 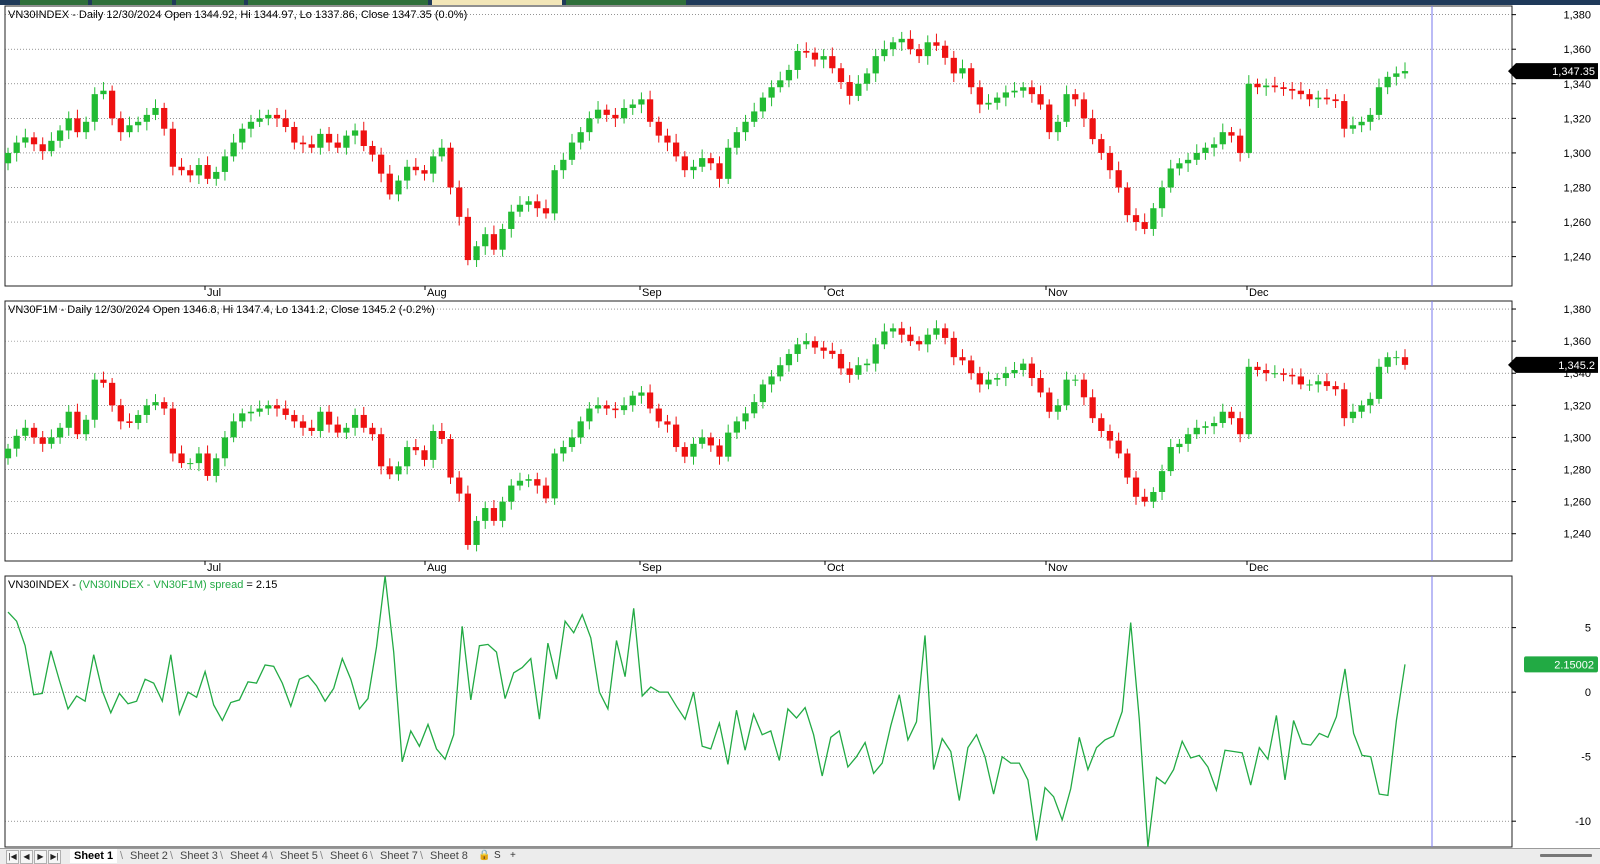 I want to click on x-tick-label: Nov, so click(x=1058, y=293).